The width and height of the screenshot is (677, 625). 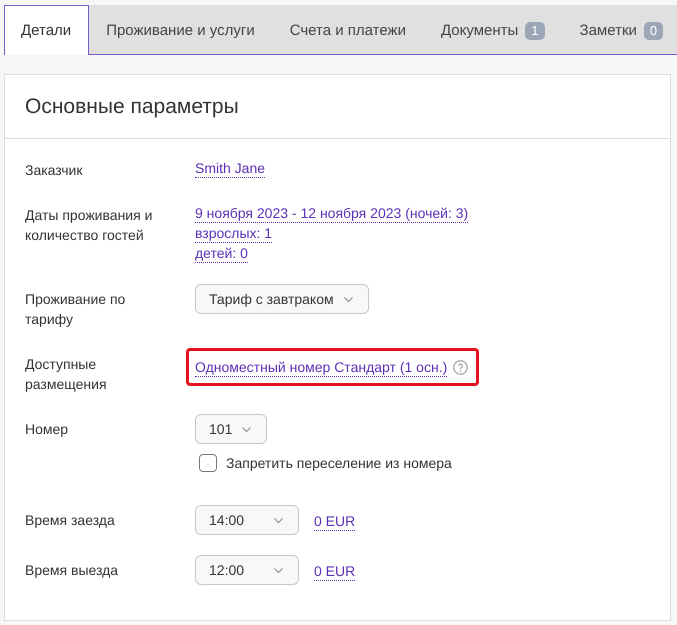 What do you see at coordinates (208, 463) in the screenshot?
I see `checkbox` at bounding box center [208, 463].